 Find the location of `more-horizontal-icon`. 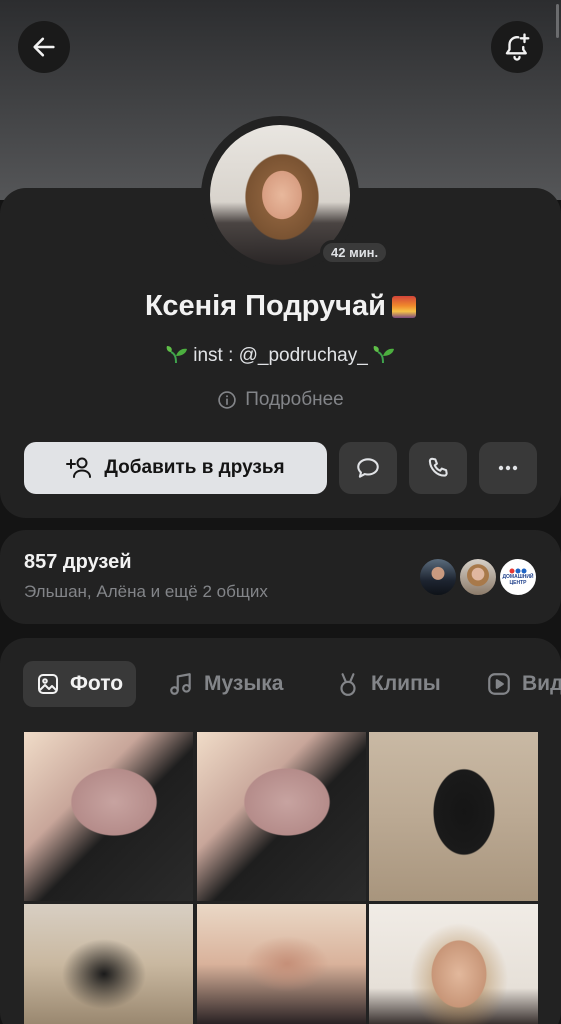

more-horizontal-icon is located at coordinates (508, 468).